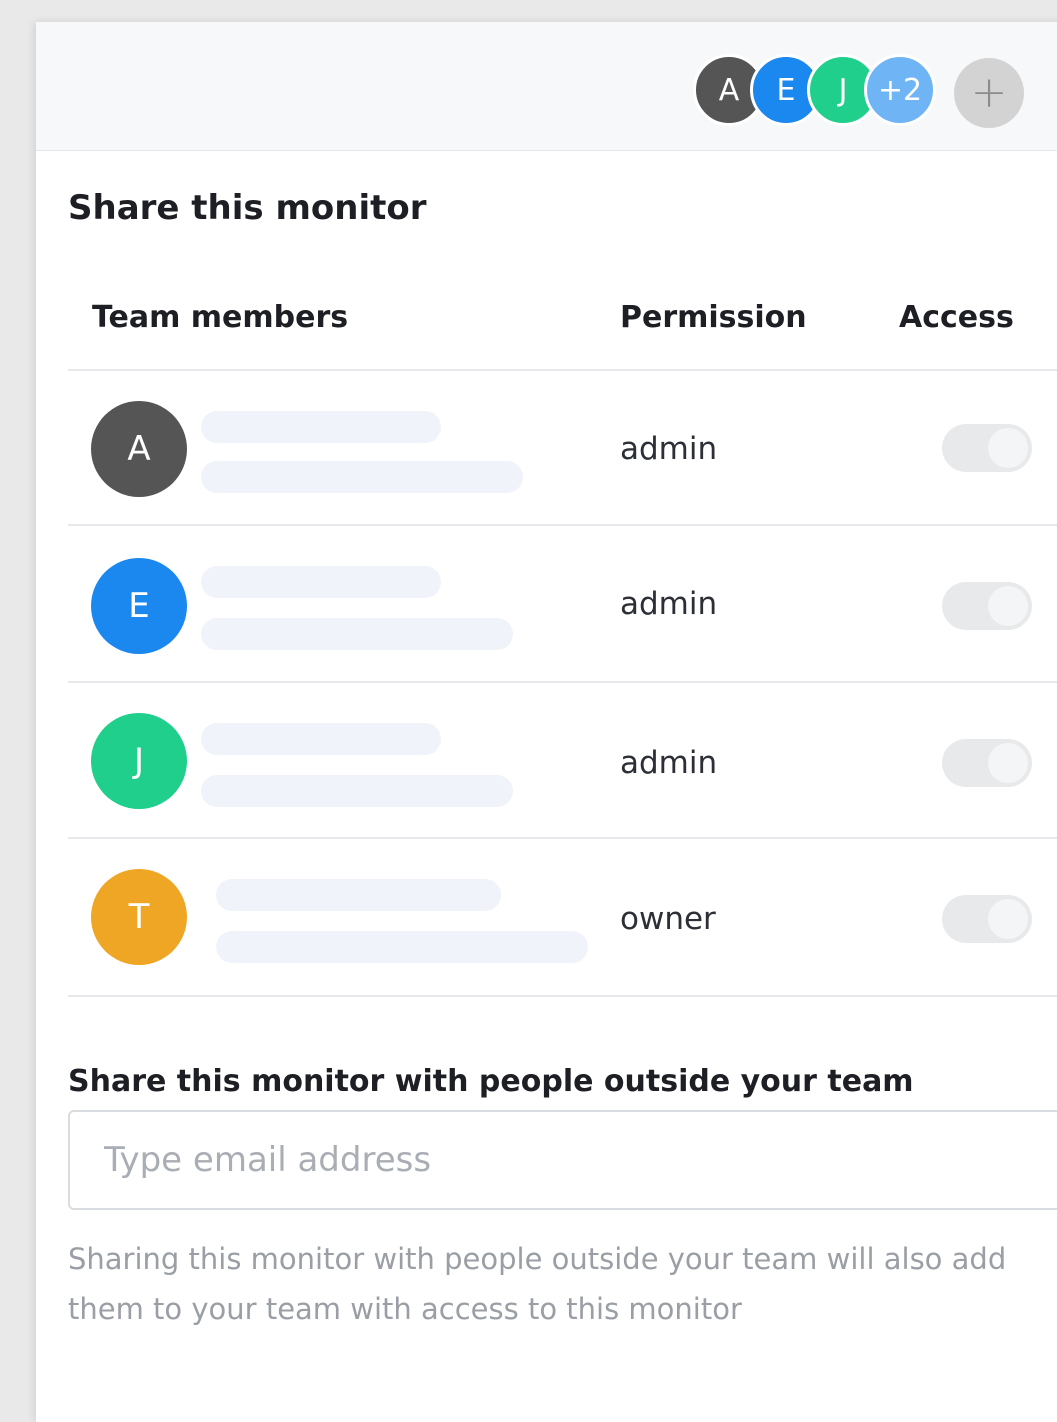 The image size is (1057, 1422). Describe the element at coordinates (139, 917) in the screenshot. I see `avatar: T` at that location.